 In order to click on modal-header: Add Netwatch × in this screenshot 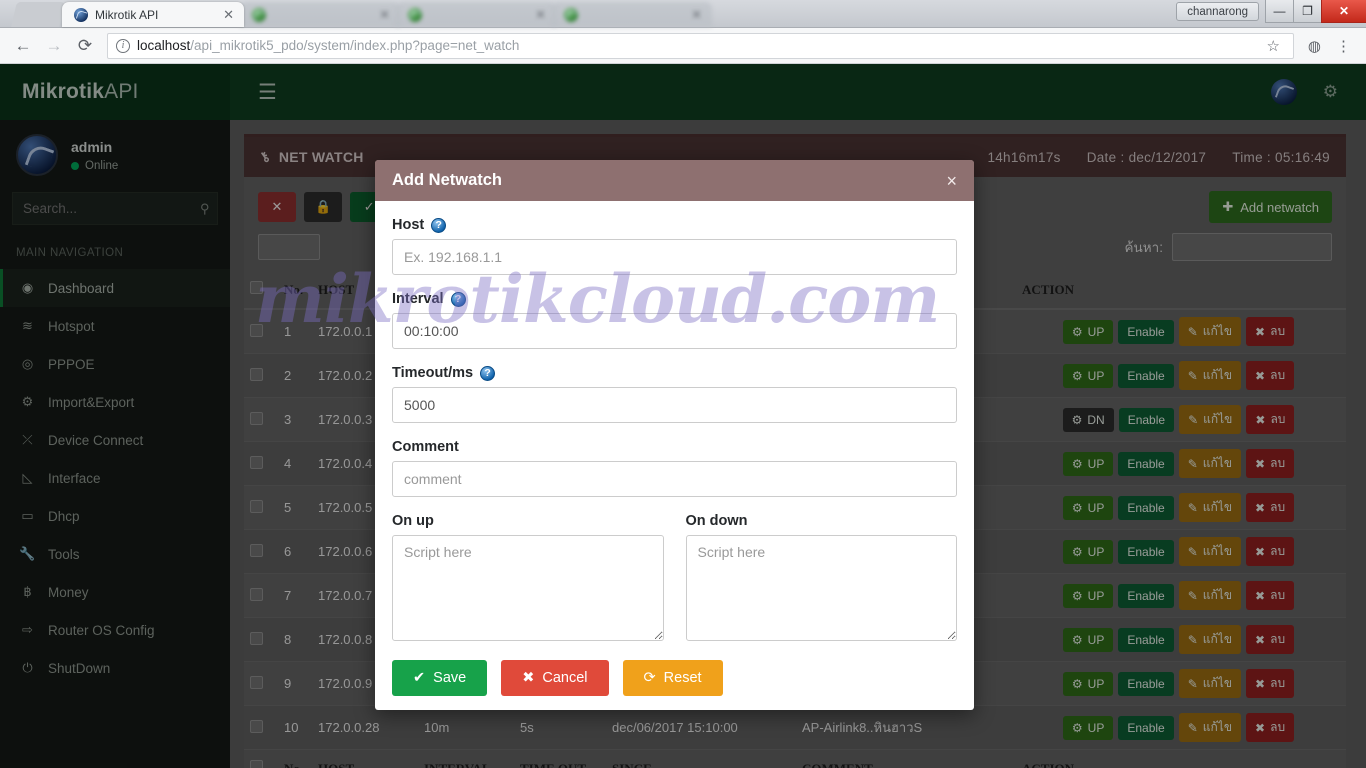, I will do `click(674, 180)`.